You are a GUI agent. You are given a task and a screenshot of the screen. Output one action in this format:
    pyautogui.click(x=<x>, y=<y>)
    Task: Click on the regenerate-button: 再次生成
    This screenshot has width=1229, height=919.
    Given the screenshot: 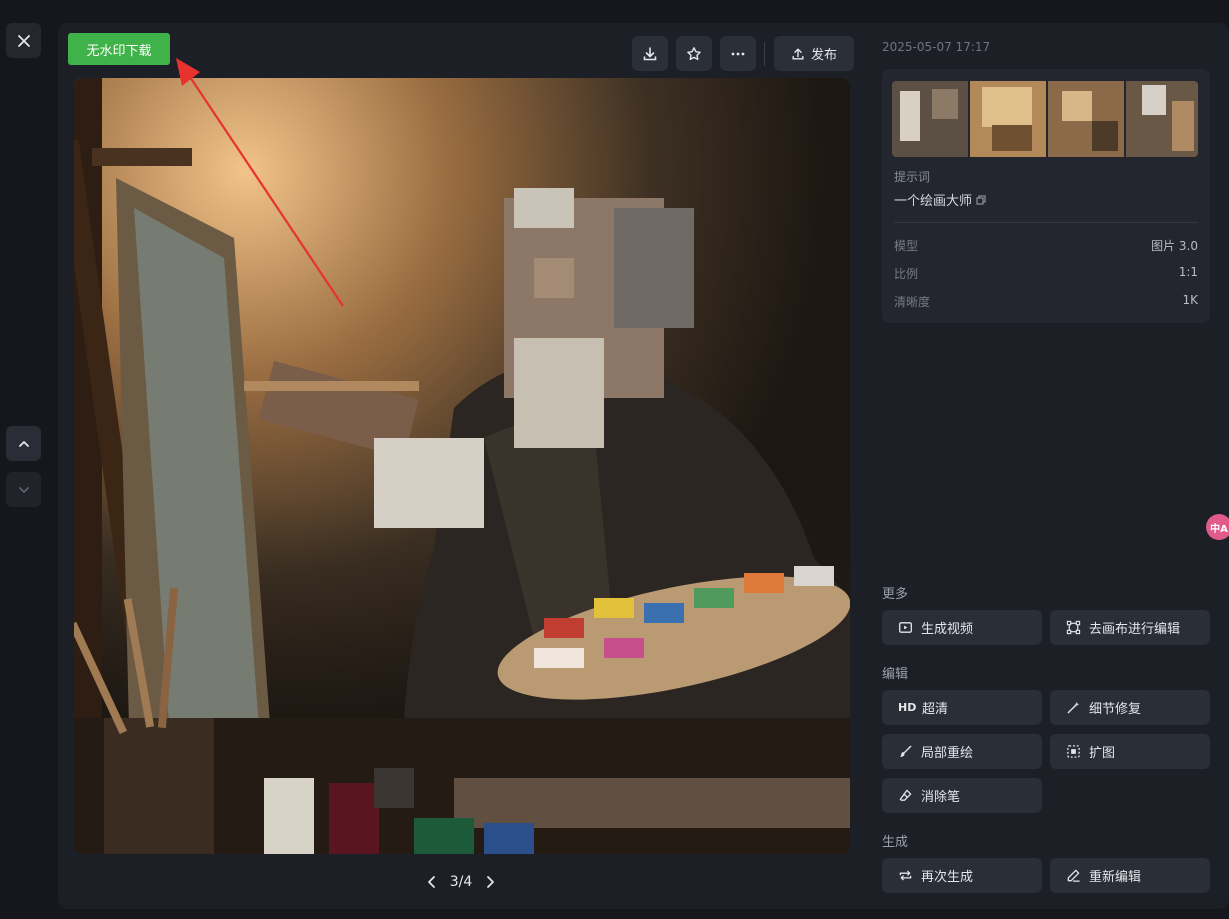 What is the action you would take?
    pyautogui.click(x=962, y=875)
    